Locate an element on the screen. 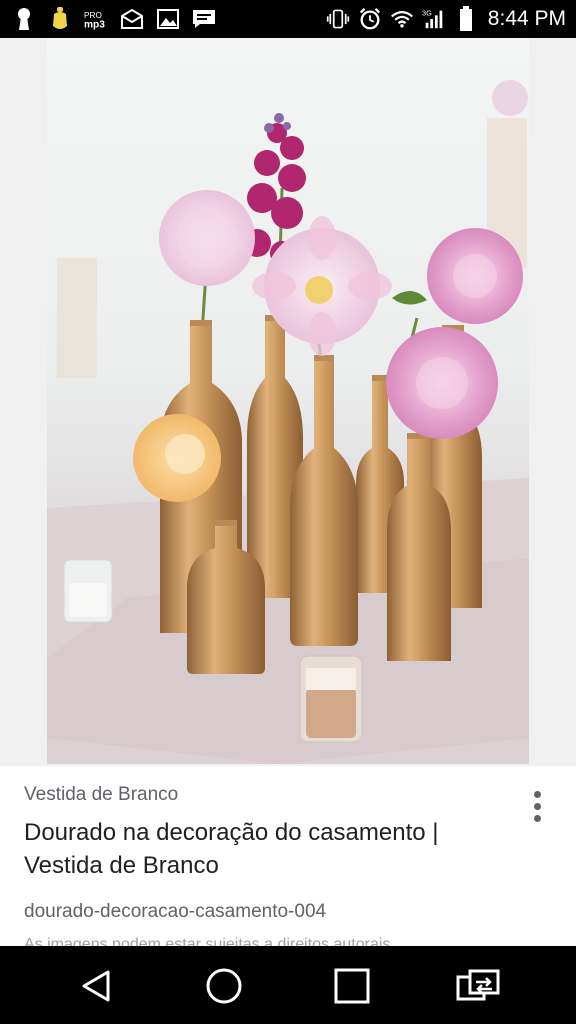 This screenshot has width=576, height=1024. recents-icon is located at coordinates (352, 986).